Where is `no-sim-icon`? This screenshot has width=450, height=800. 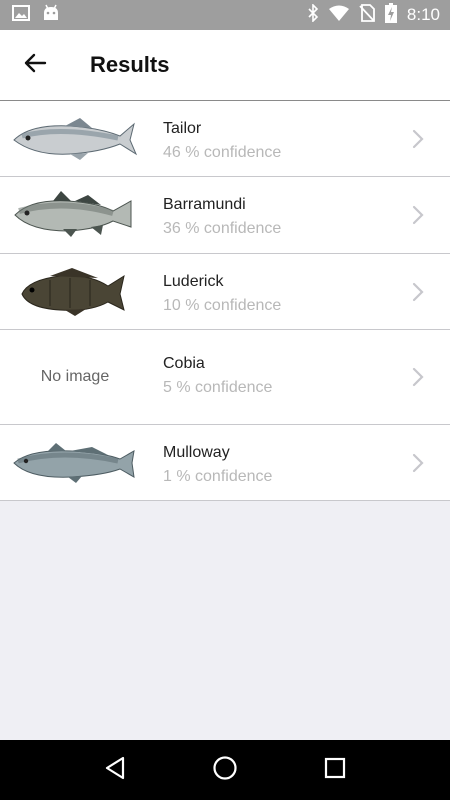
no-sim-icon is located at coordinates (367, 15).